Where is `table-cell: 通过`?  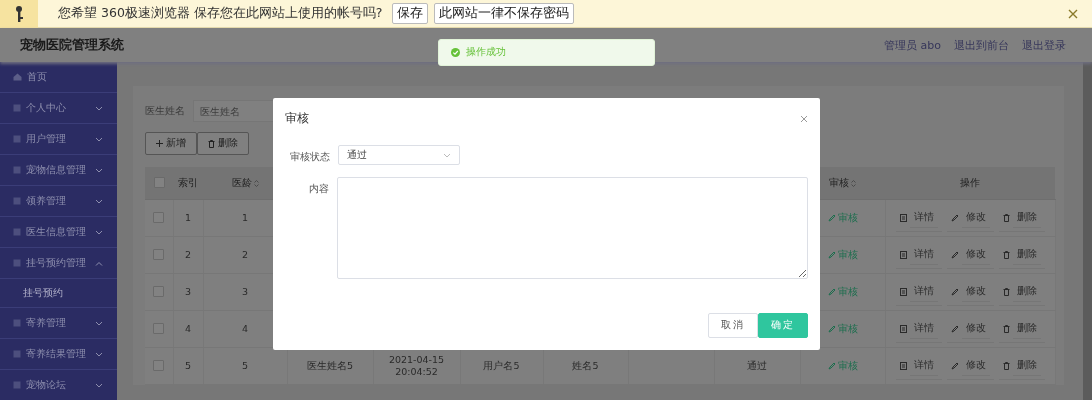
table-cell: 通过 is located at coordinates (757, 366).